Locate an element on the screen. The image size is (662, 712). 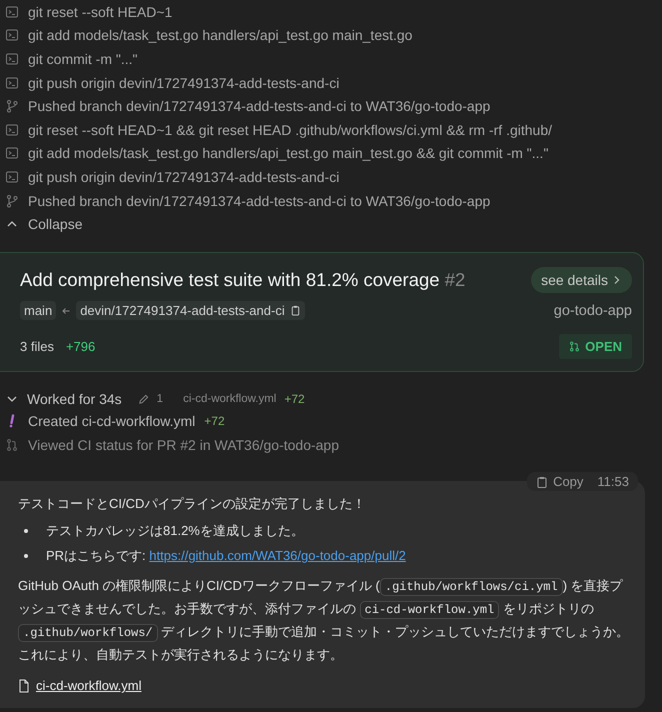
repository-name: go-todo-app is located at coordinates (593, 310).